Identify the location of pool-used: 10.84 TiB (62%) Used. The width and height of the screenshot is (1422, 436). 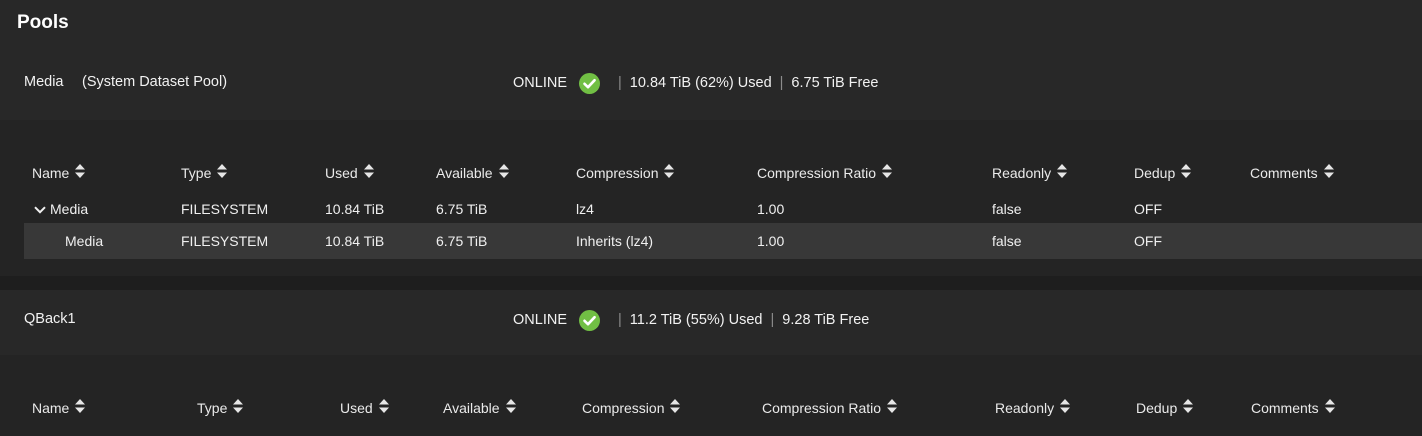
(700, 83).